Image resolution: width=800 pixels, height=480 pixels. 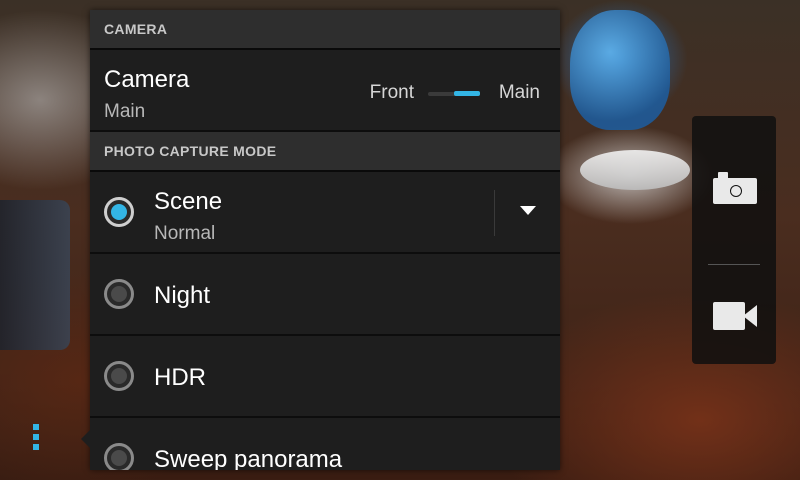 I want to click on switch-main-label: Main, so click(x=519, y=92).